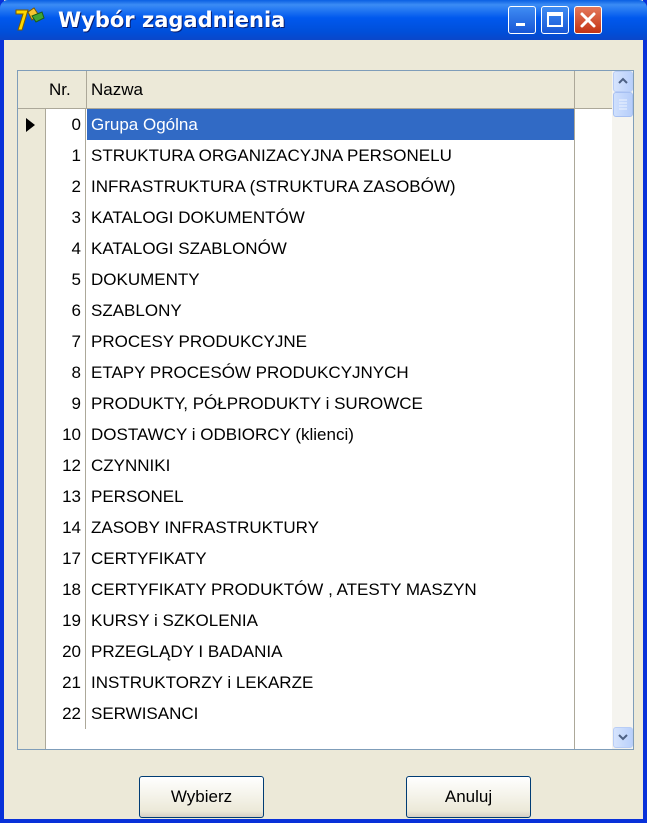  What do you see at coordinates (468, 797) in the screenshot?
I see `cancel-button: Anuluj` at bounding box center [468, 797].